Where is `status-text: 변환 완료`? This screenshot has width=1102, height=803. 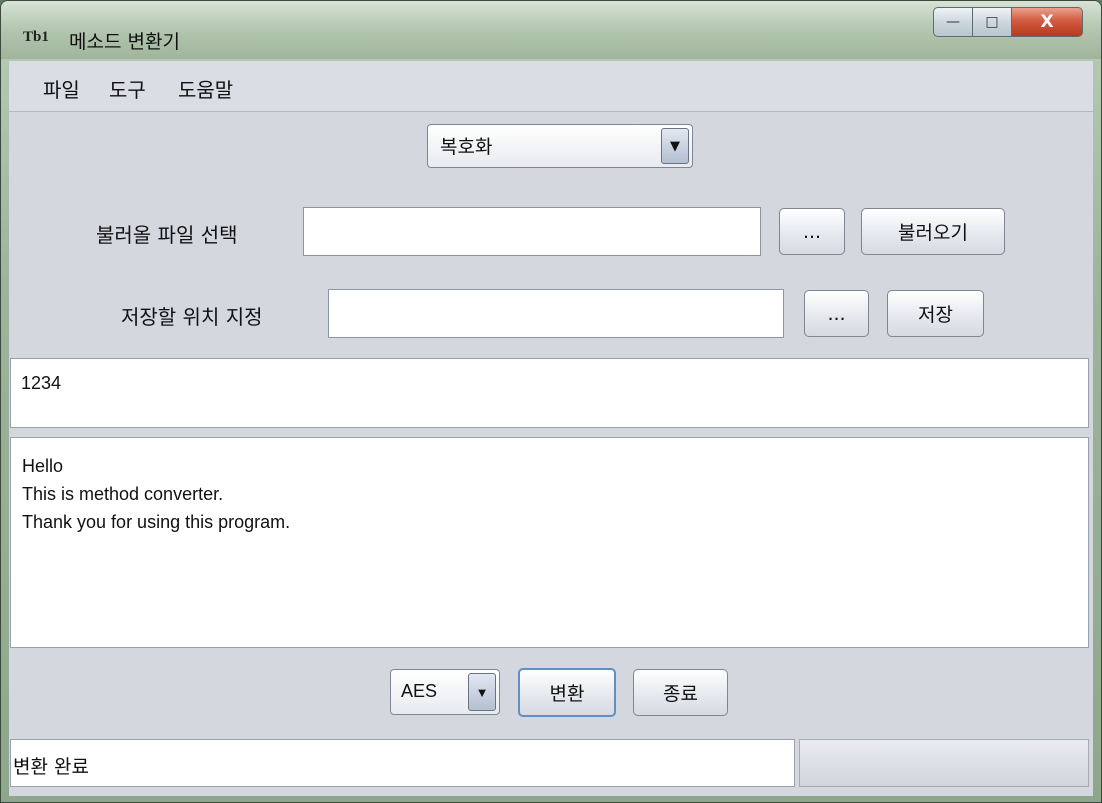
status-text: 변환 완료 is located at coordinates (51, 767).